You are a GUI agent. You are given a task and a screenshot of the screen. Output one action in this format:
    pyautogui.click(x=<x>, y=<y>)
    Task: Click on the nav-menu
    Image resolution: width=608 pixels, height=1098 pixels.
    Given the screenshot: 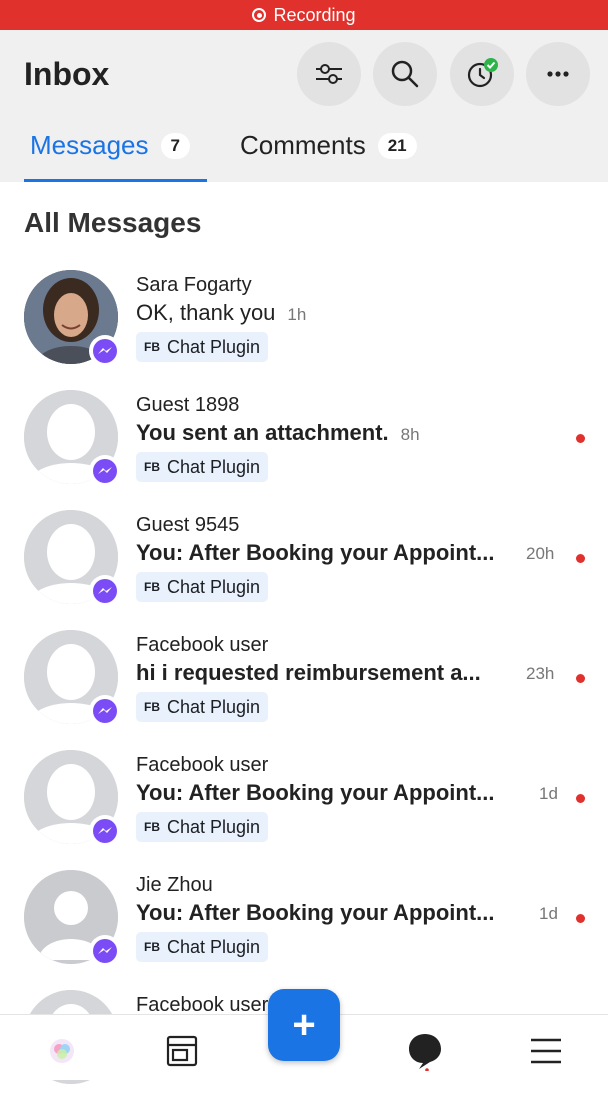 What is the action you would take?
    pyautogui.click(x=546, y=1051)
    